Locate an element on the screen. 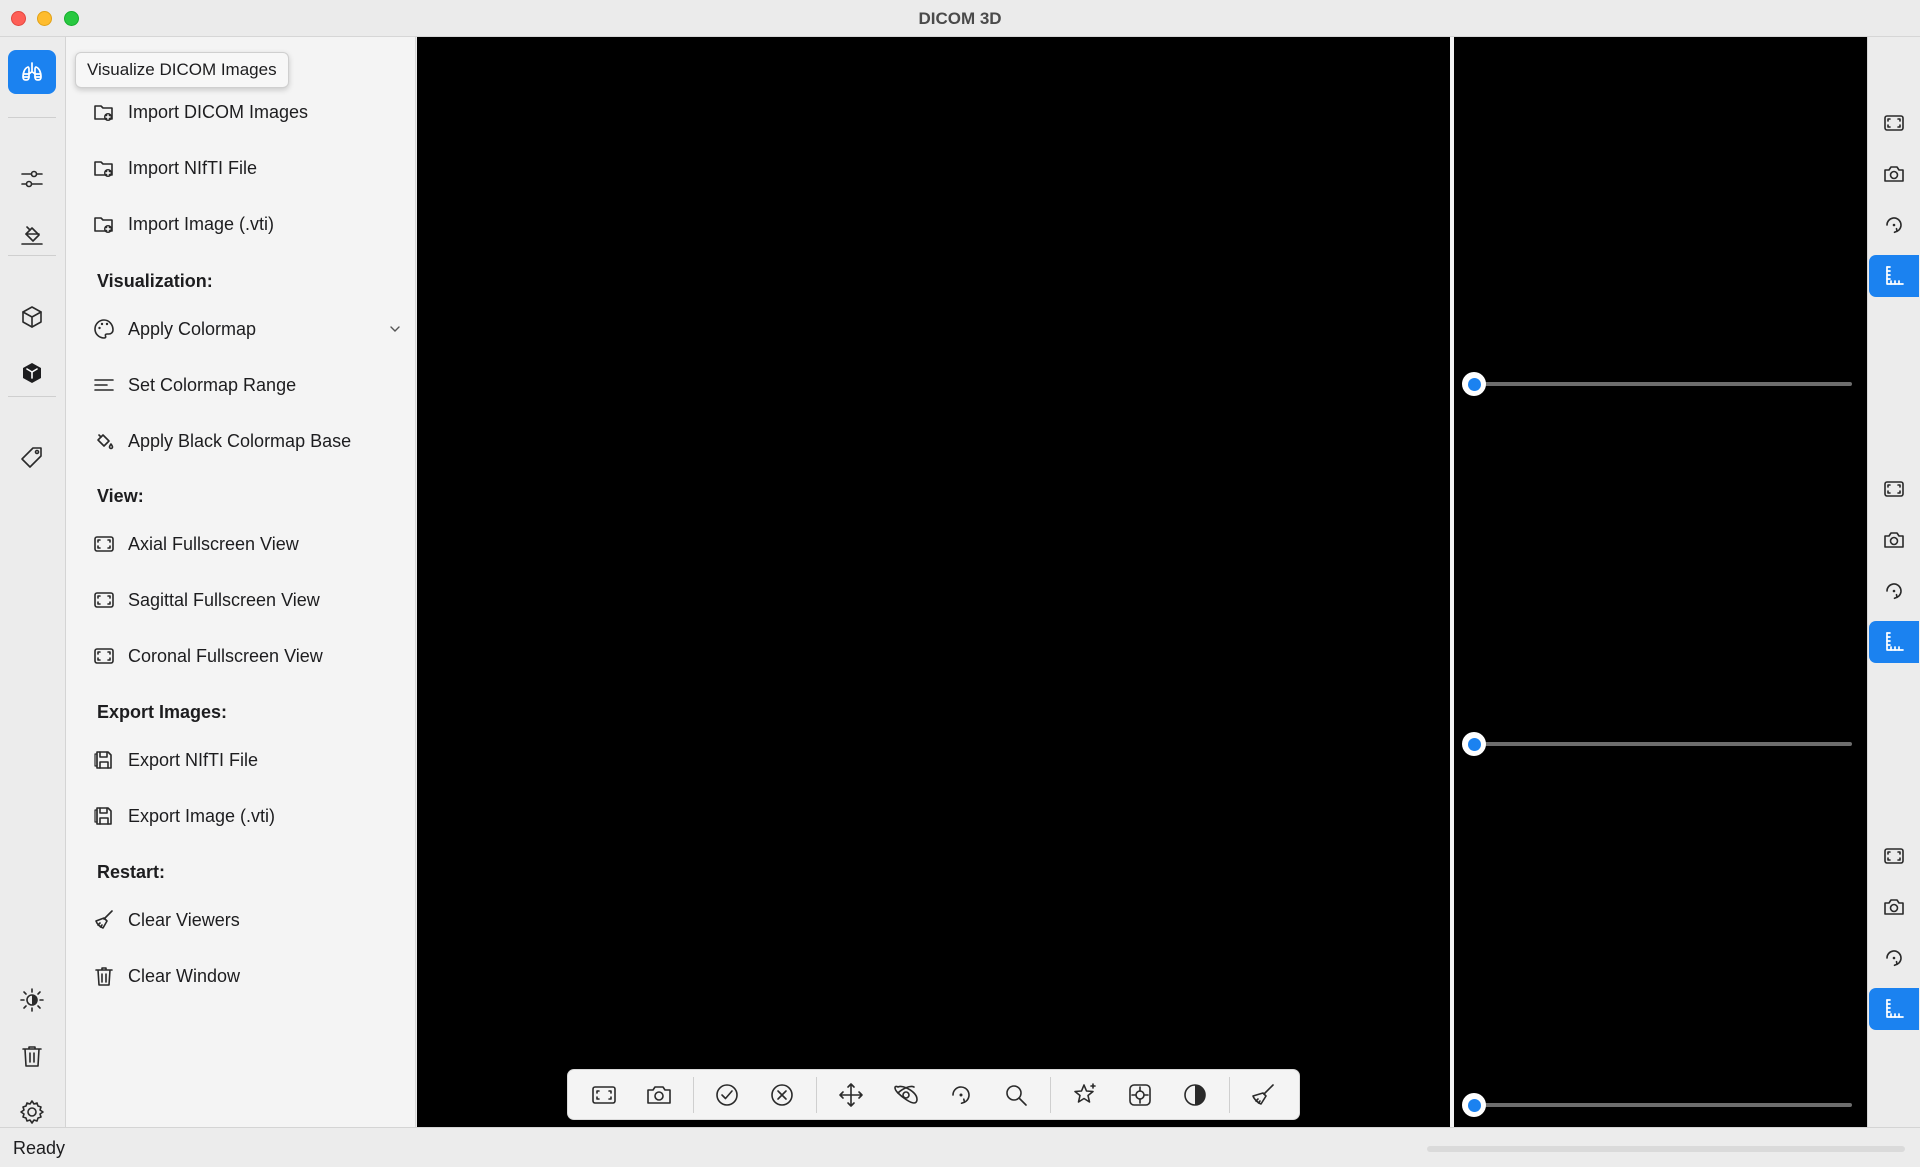  axial-rotate-button is located at coordinates (1894, 225).